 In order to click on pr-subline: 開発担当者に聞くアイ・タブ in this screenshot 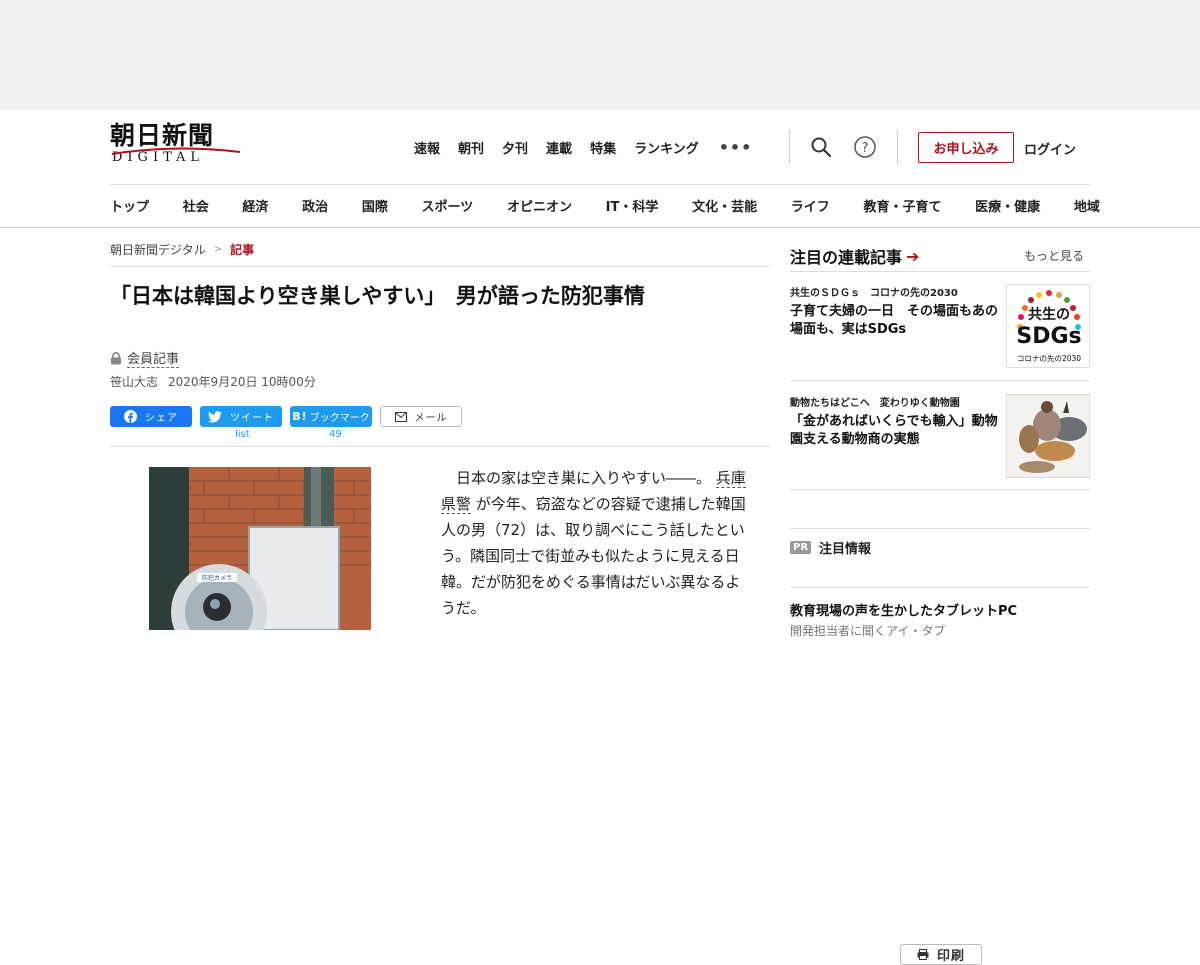, I will do `click(867, 630)`.